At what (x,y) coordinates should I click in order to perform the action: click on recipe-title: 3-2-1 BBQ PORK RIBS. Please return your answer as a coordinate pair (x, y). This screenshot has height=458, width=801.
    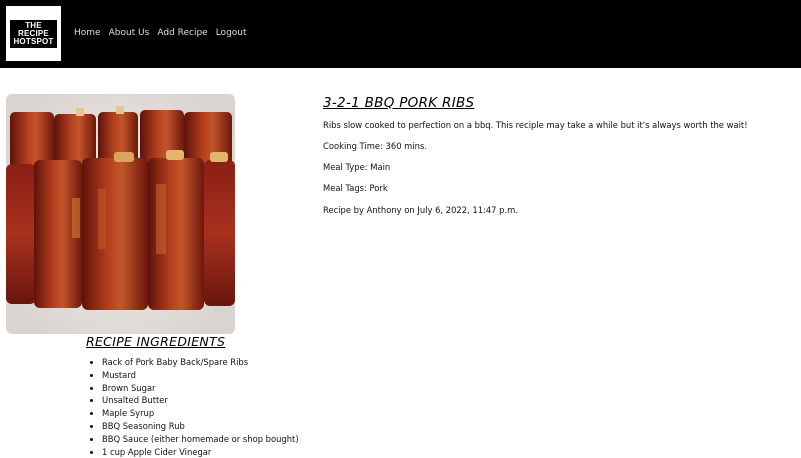
    Looking at the image, I should click on (399, 103).